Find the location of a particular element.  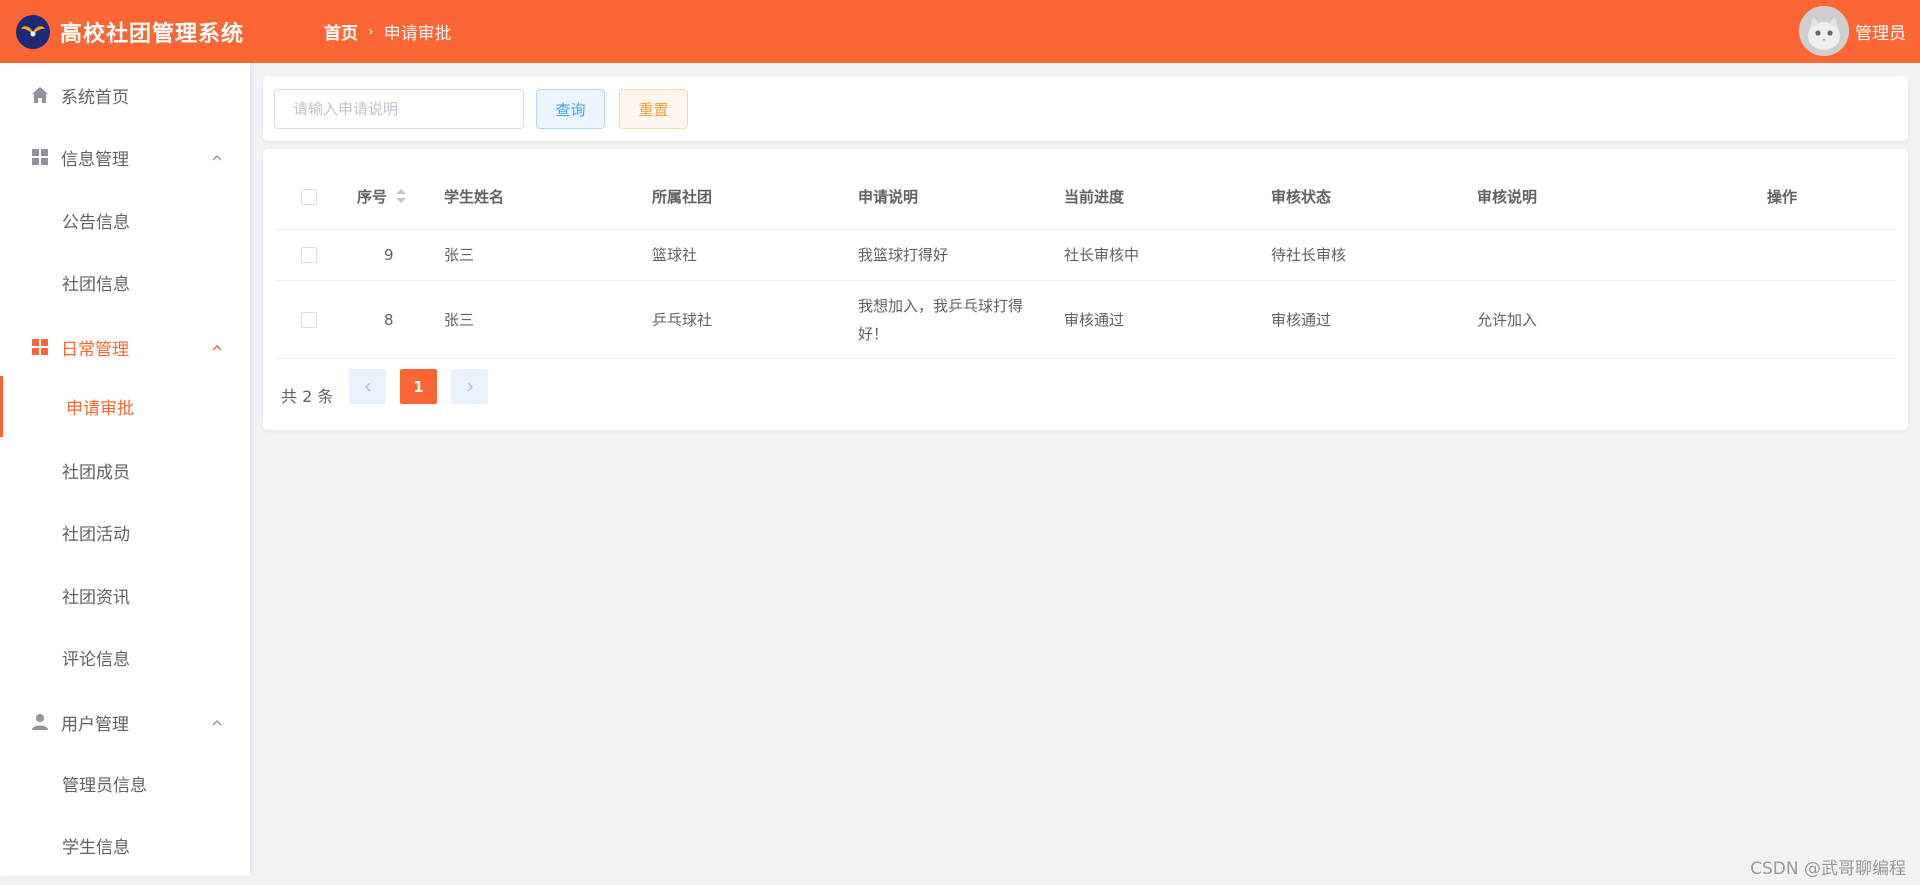

table-cell-club: 篮球社 is located at coordinates (675, 255).